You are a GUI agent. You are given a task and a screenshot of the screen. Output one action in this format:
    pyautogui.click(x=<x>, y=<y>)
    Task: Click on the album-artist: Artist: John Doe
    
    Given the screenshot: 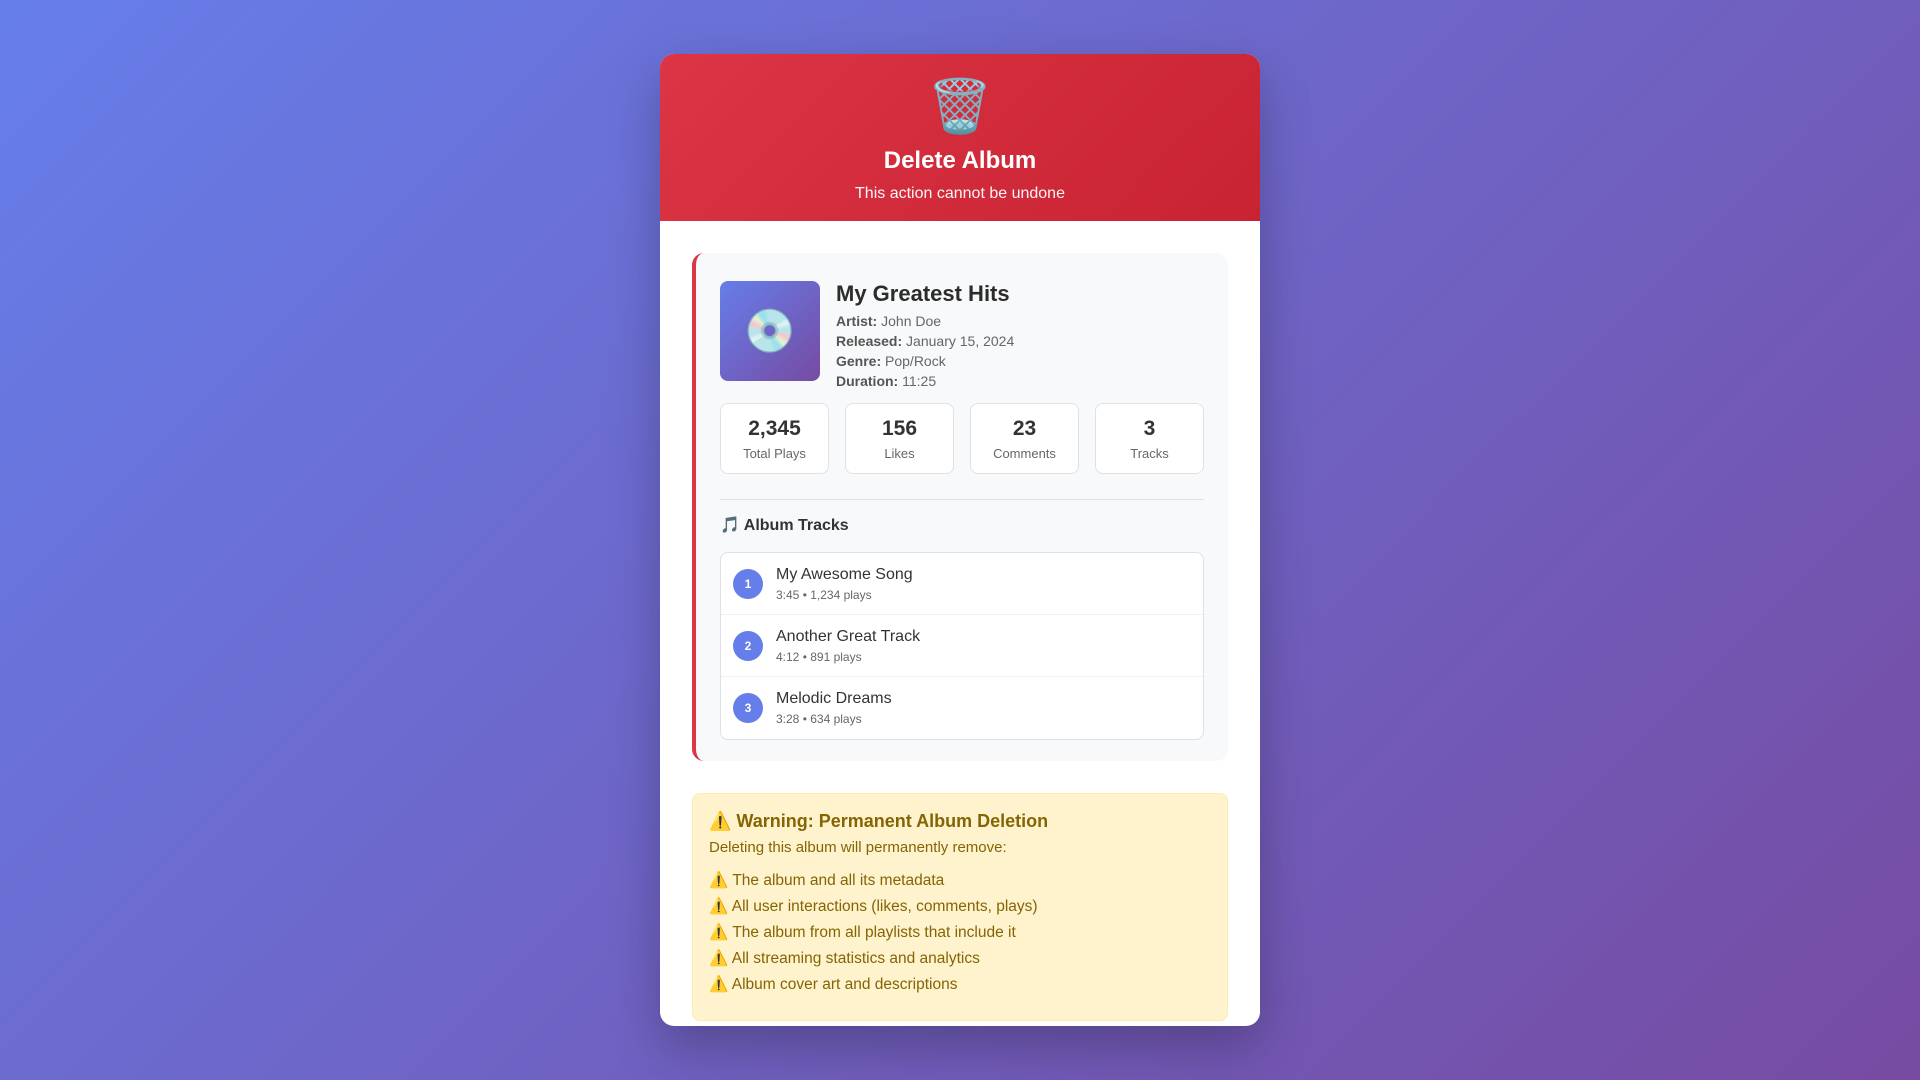 What is the action you would take?
    pyautogui.click(x=925, y=321)
    